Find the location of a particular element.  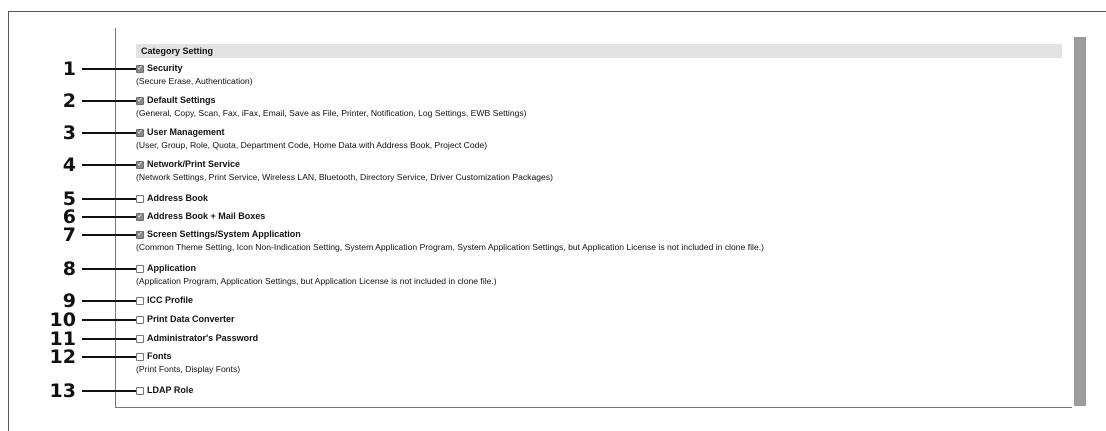

callout-marker: 1 is located at coordinates (92, 69).